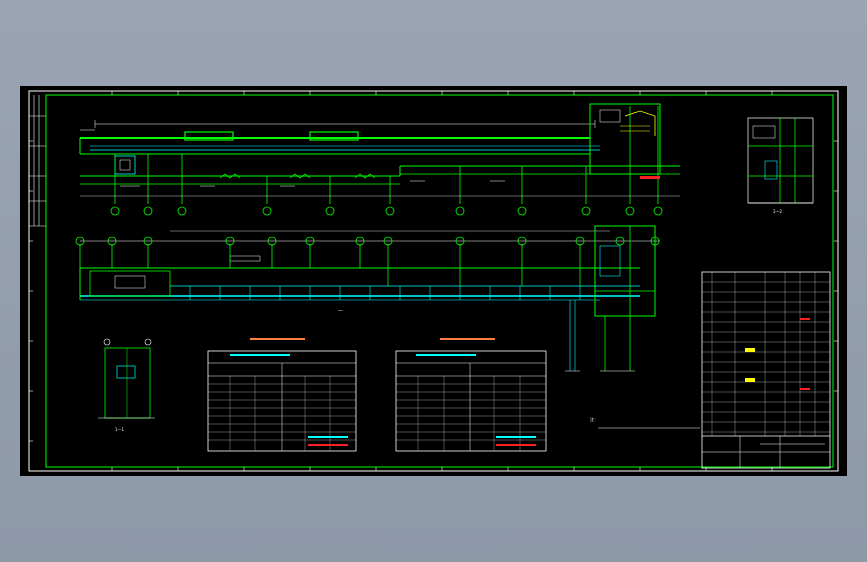 The height and width of the screenshot is (562, 867). What do you see at coordinates (379, 159) in the screenshot?
I see `top-elevation-view` at bounding box center [379, 159].